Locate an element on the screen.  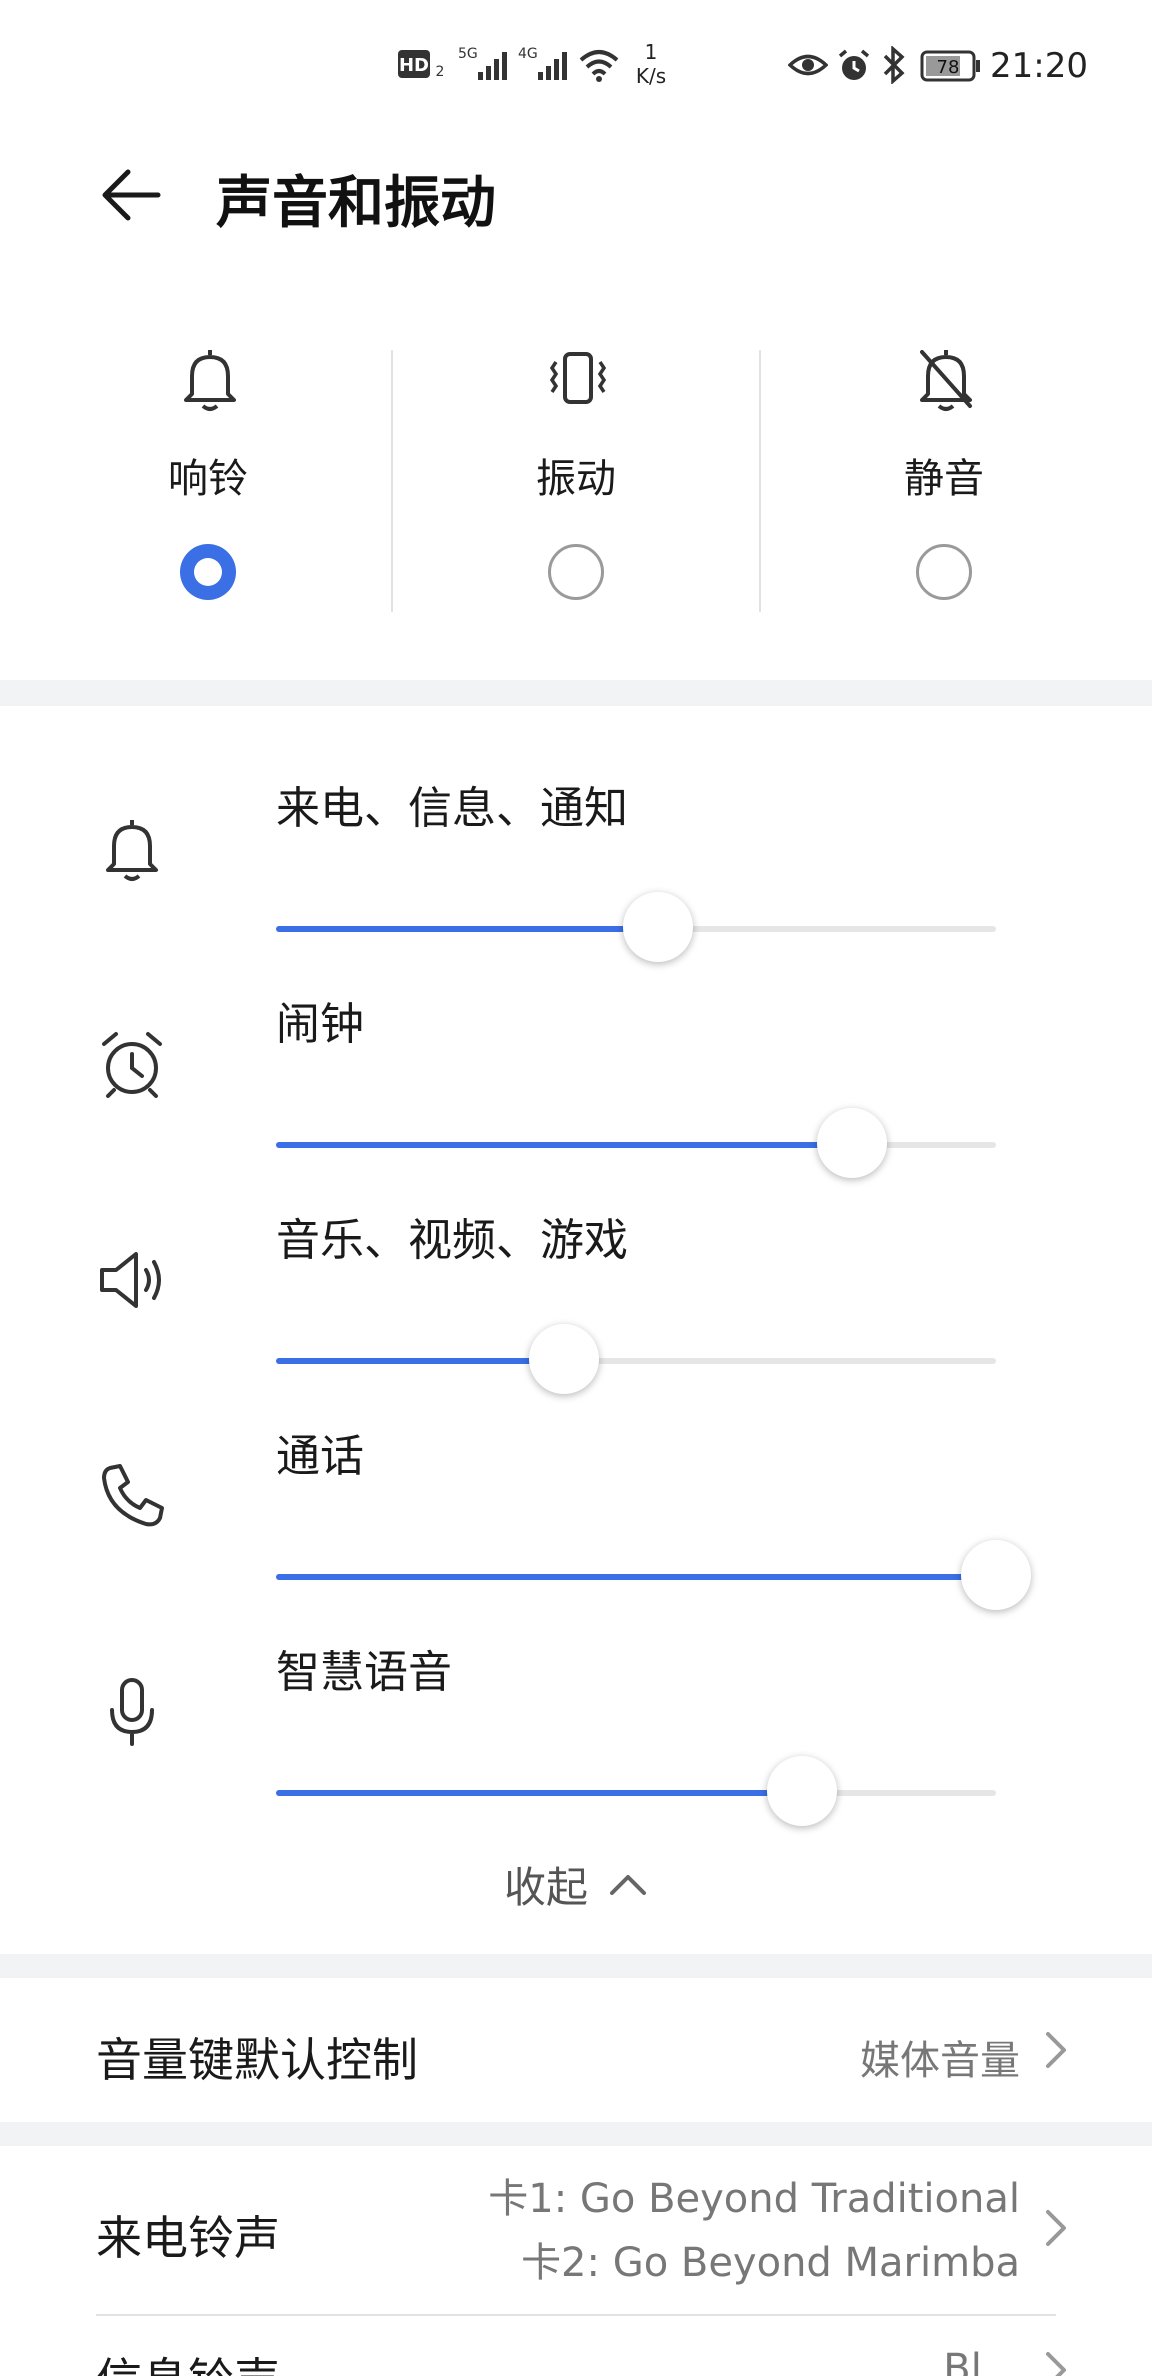
back-arrow-icon is located at coordinates (131, 195).